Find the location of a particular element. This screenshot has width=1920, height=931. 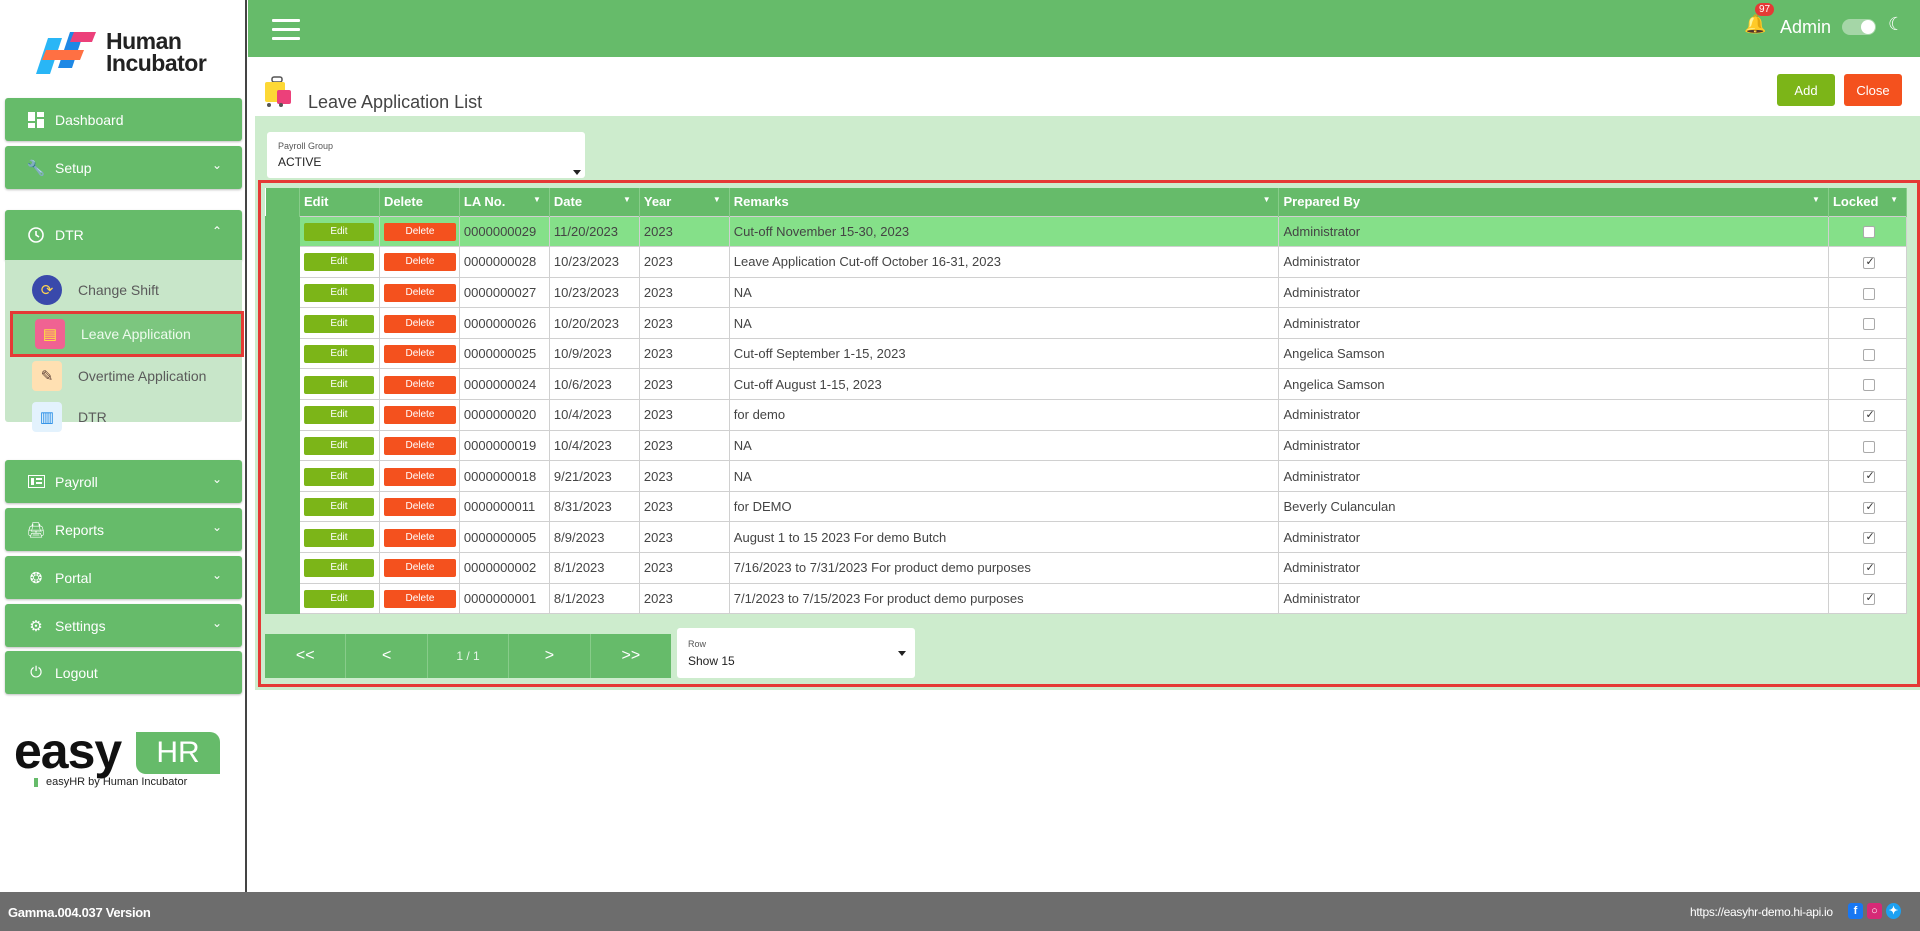

prev-page-button: < is located at coordinates (387, 656).